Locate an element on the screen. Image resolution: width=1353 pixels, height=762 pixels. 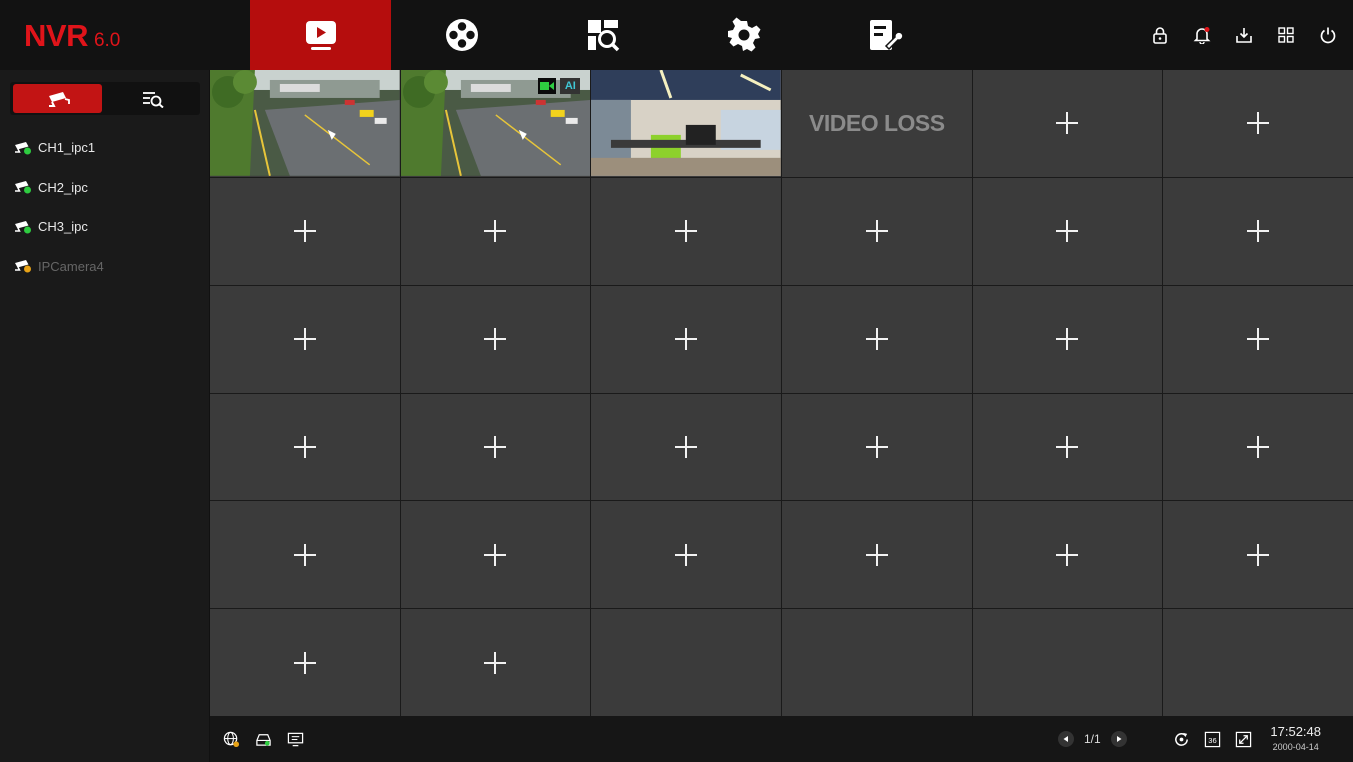
video-loss-cell: VIDEO LOSS is located at coordinates (877, 123).